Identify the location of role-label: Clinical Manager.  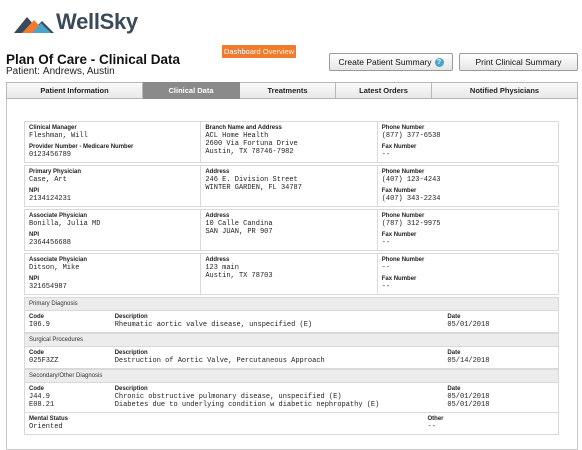
(53, 128).